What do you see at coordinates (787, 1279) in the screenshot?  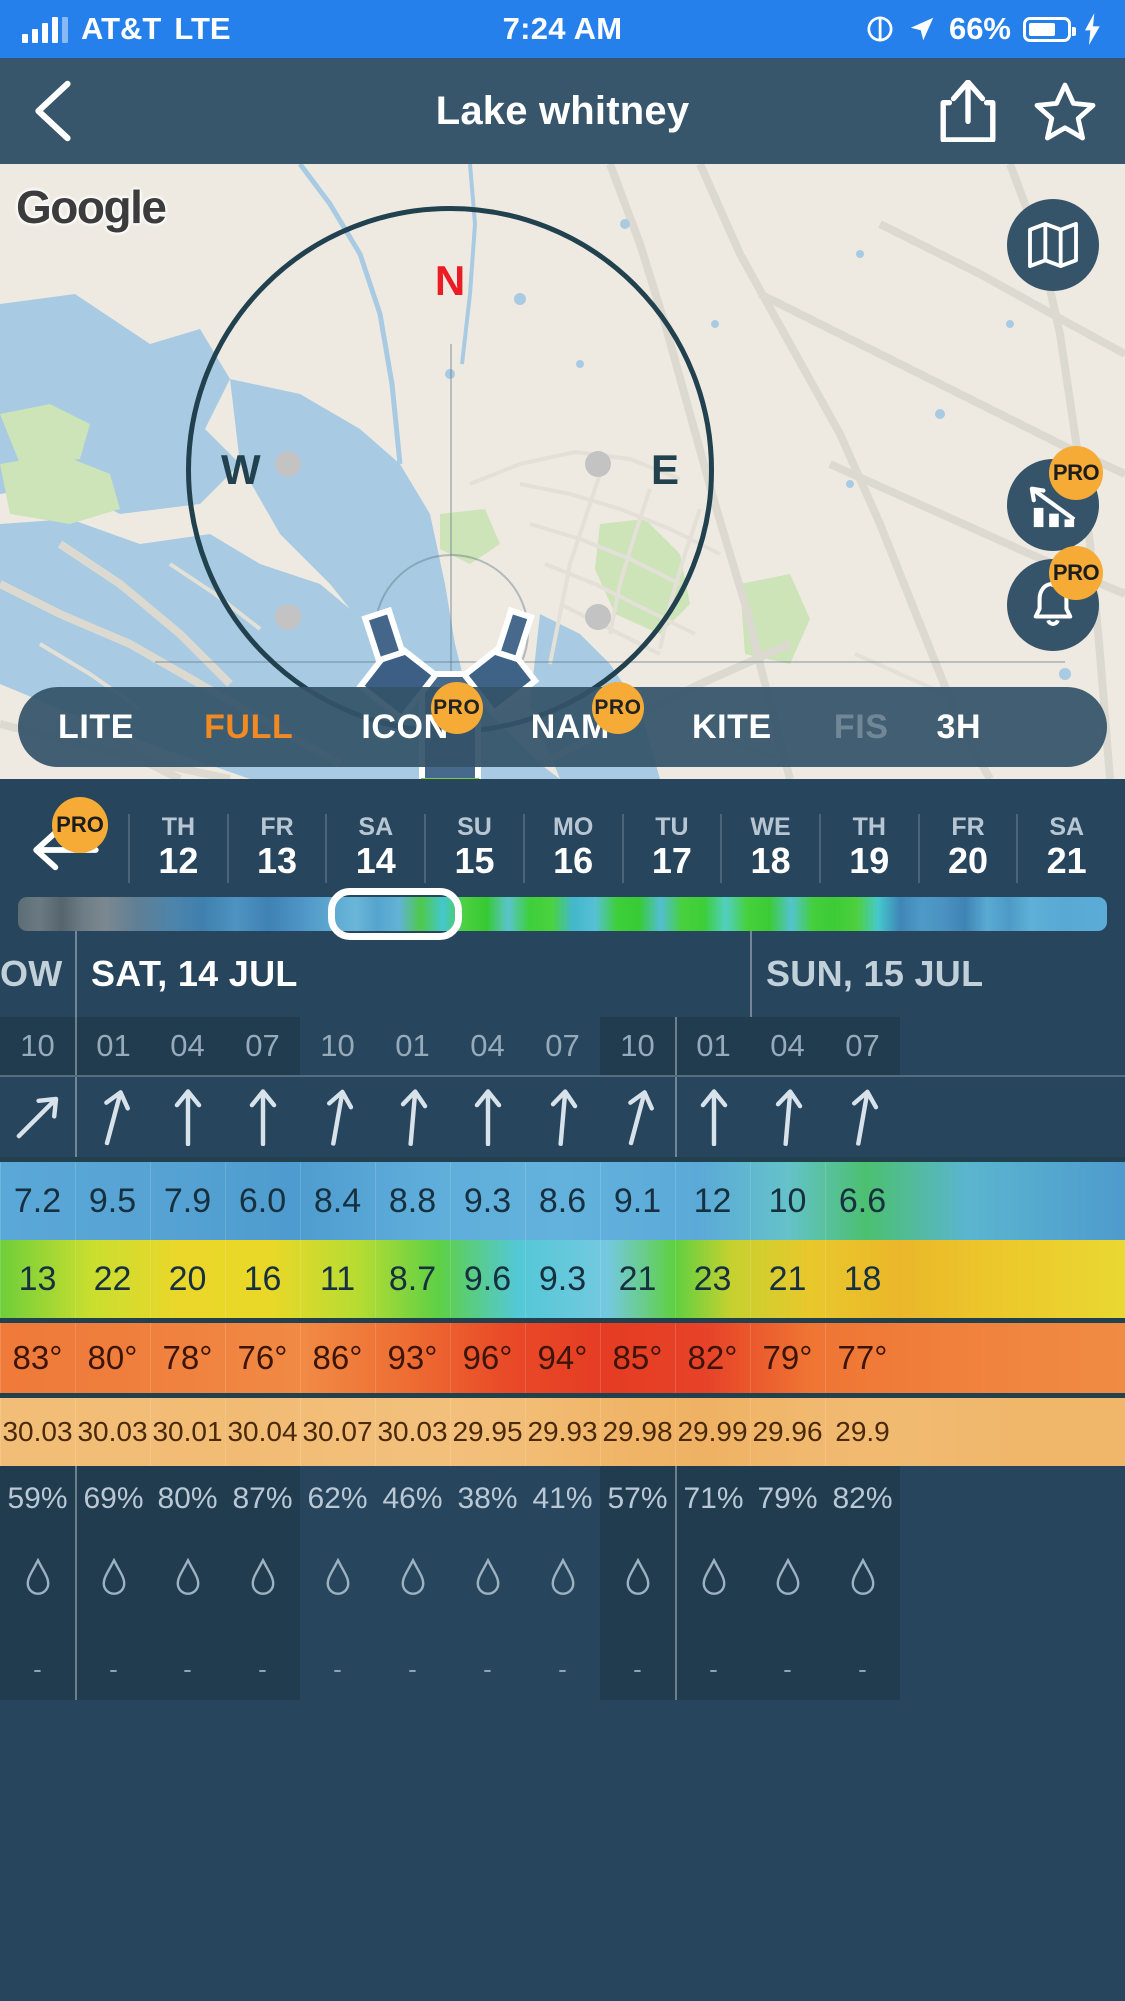 I see `wind-gust-10: 21` at bounding box center [787, 1279].